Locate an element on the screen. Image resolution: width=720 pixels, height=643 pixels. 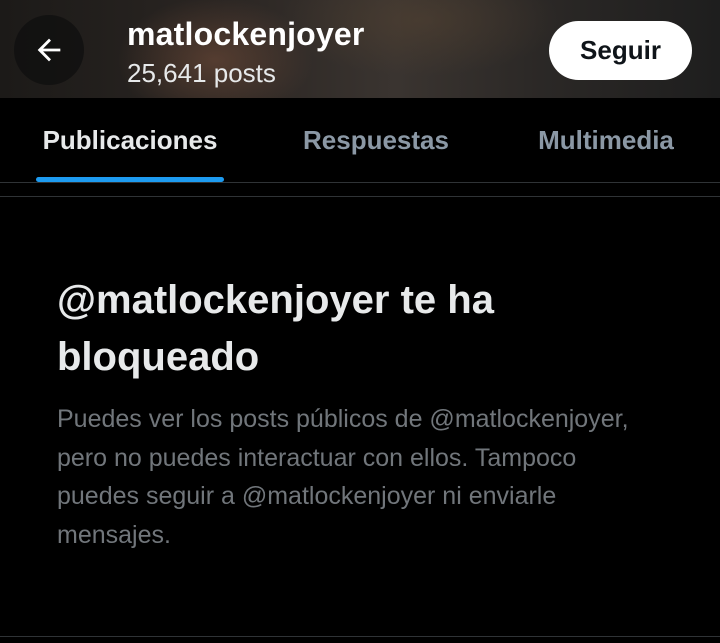
follow-button: Seguir is located at coordinates (620, 50).